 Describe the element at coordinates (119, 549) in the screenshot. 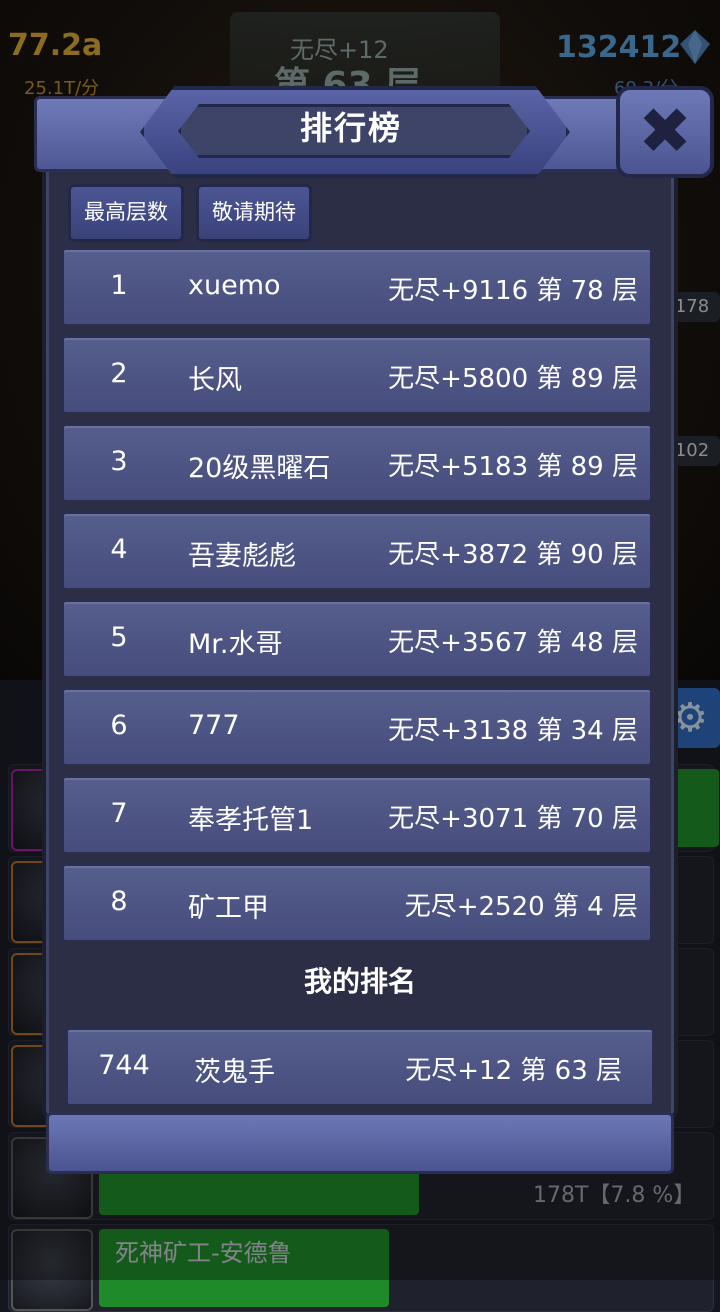

I see `rank-number: 4` at that location.